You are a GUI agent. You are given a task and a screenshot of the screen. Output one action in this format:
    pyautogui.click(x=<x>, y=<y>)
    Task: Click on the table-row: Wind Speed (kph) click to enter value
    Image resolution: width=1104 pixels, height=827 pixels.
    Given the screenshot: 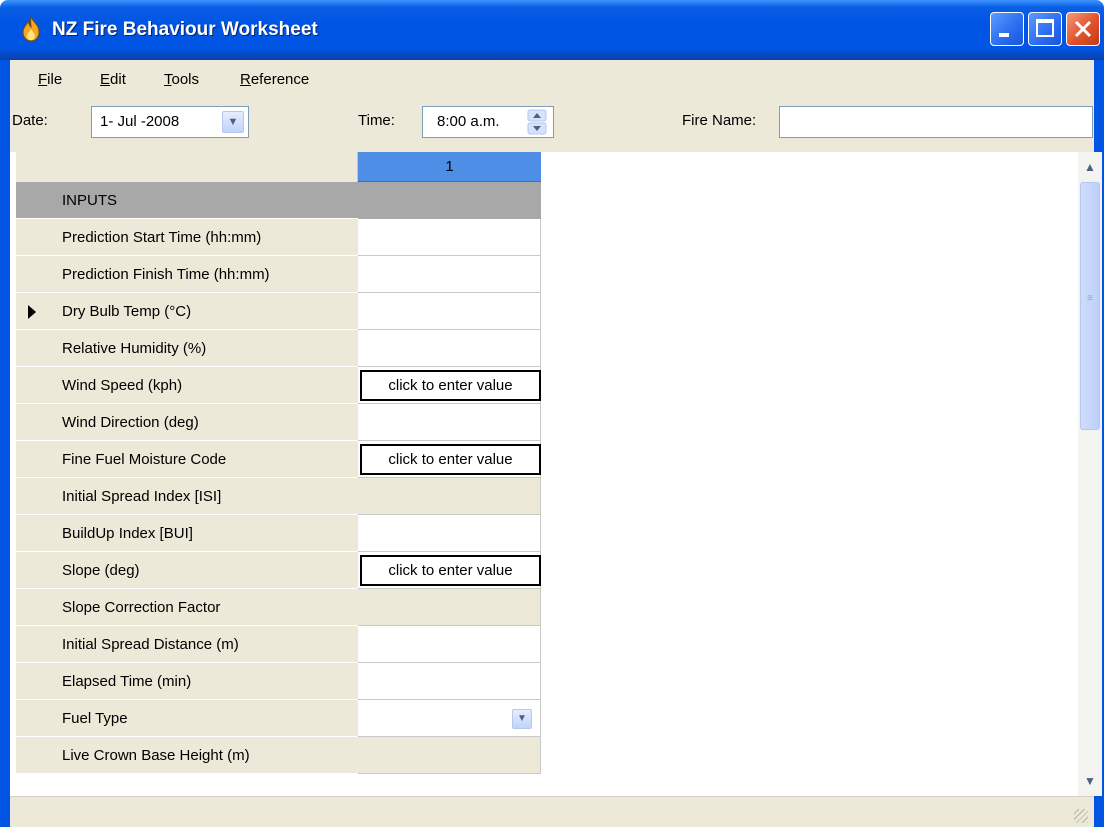 What is the action you would take?
    pyautogui.click(x=278, y=385)
    